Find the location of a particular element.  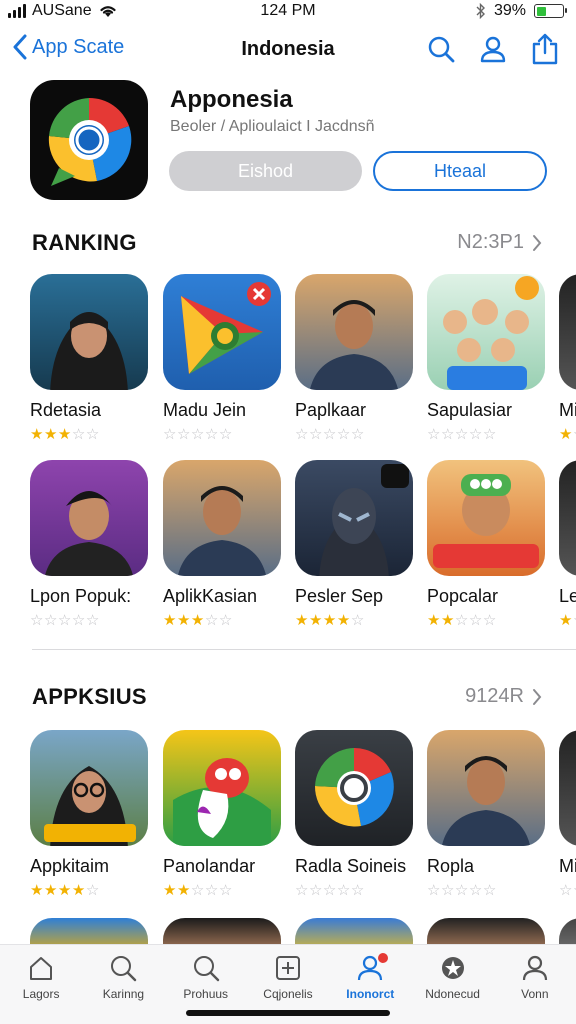

portrait-hijab-icon is located at coordinates (89, 332).